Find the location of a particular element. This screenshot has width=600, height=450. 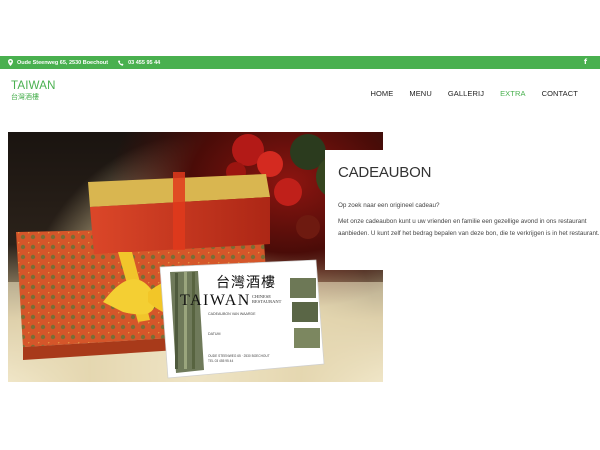

voucher-tagline: CADEAUBON VAN WAARDE is located at coordinates (232, 314).